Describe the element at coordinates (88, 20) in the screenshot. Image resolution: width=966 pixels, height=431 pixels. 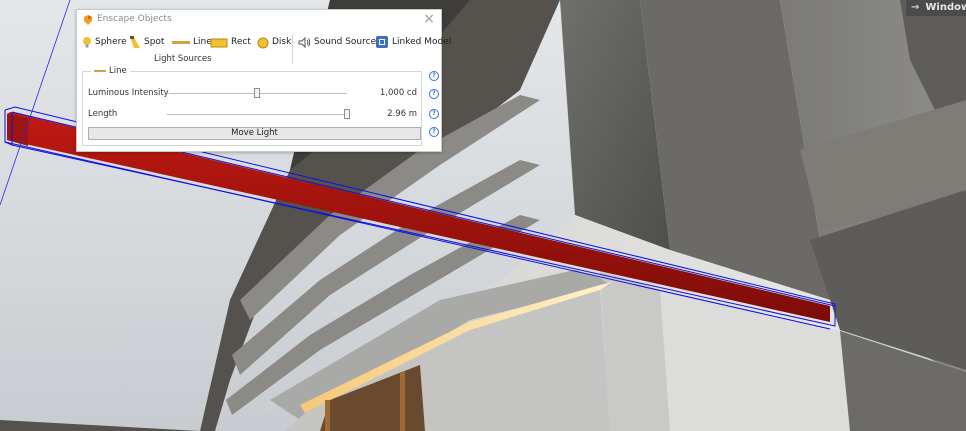
I see `enscape-logo-icon` at that location.